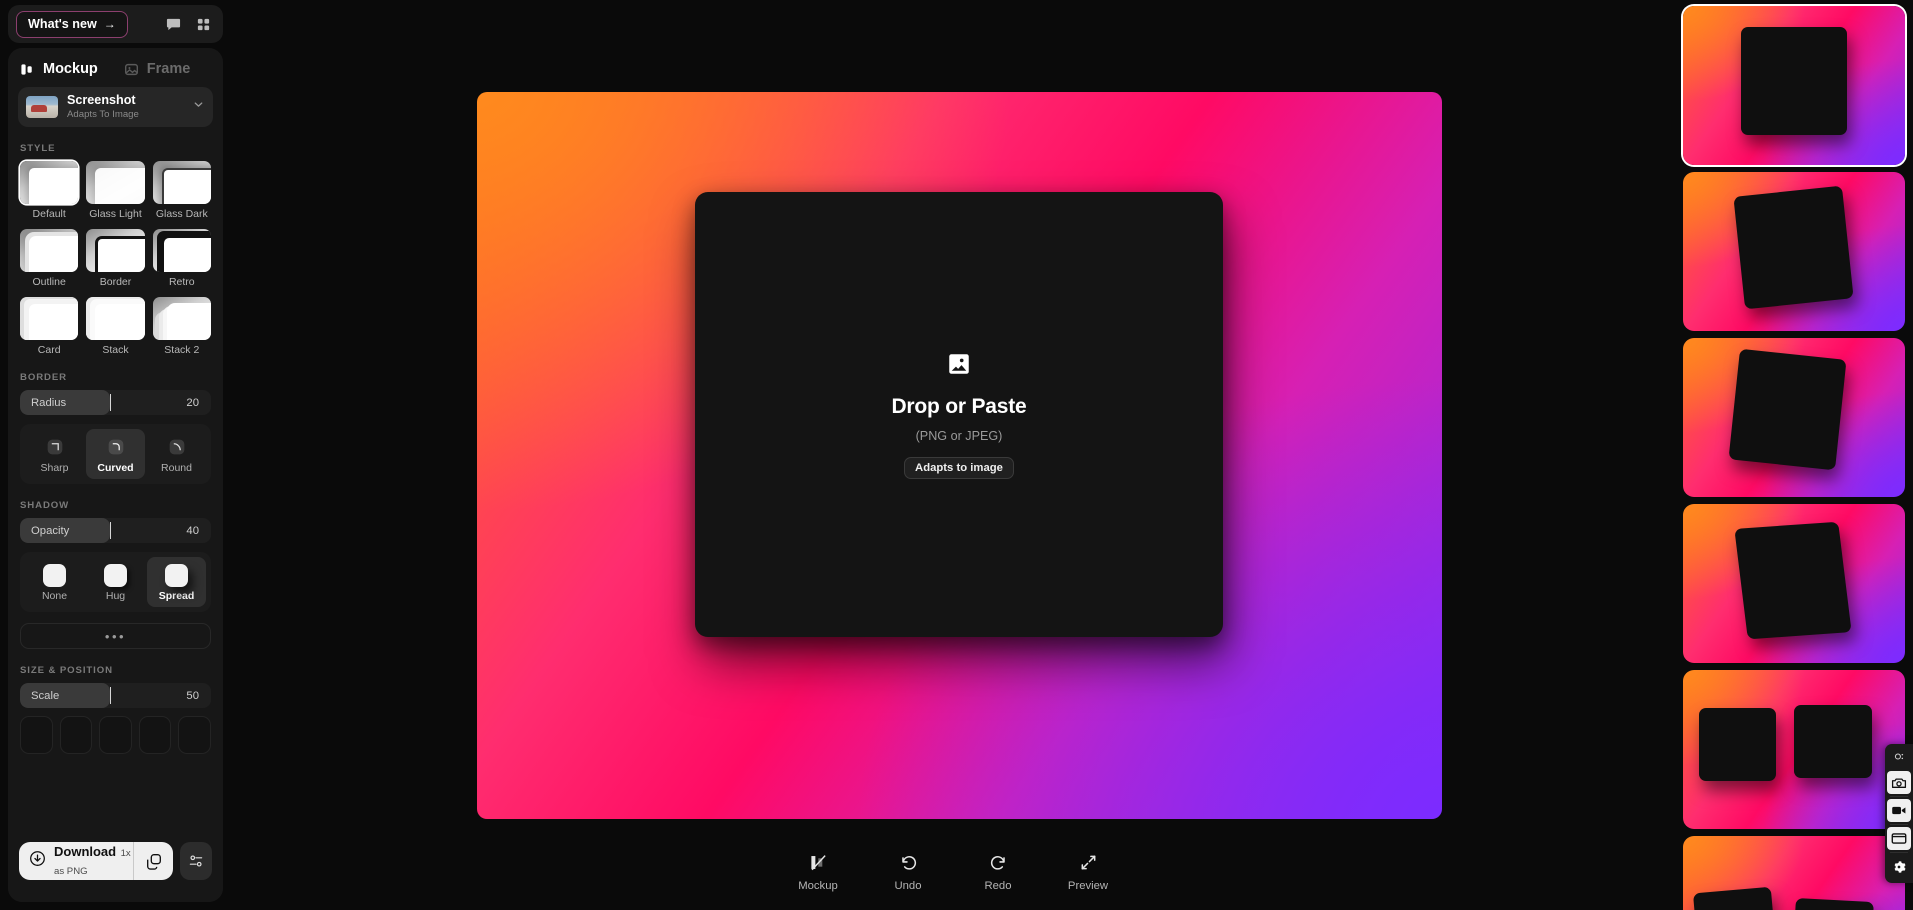  What do you see at coordinates (27, 69) in the screenshot?
I see `mockup-icon` at bounding box center [27, 69].